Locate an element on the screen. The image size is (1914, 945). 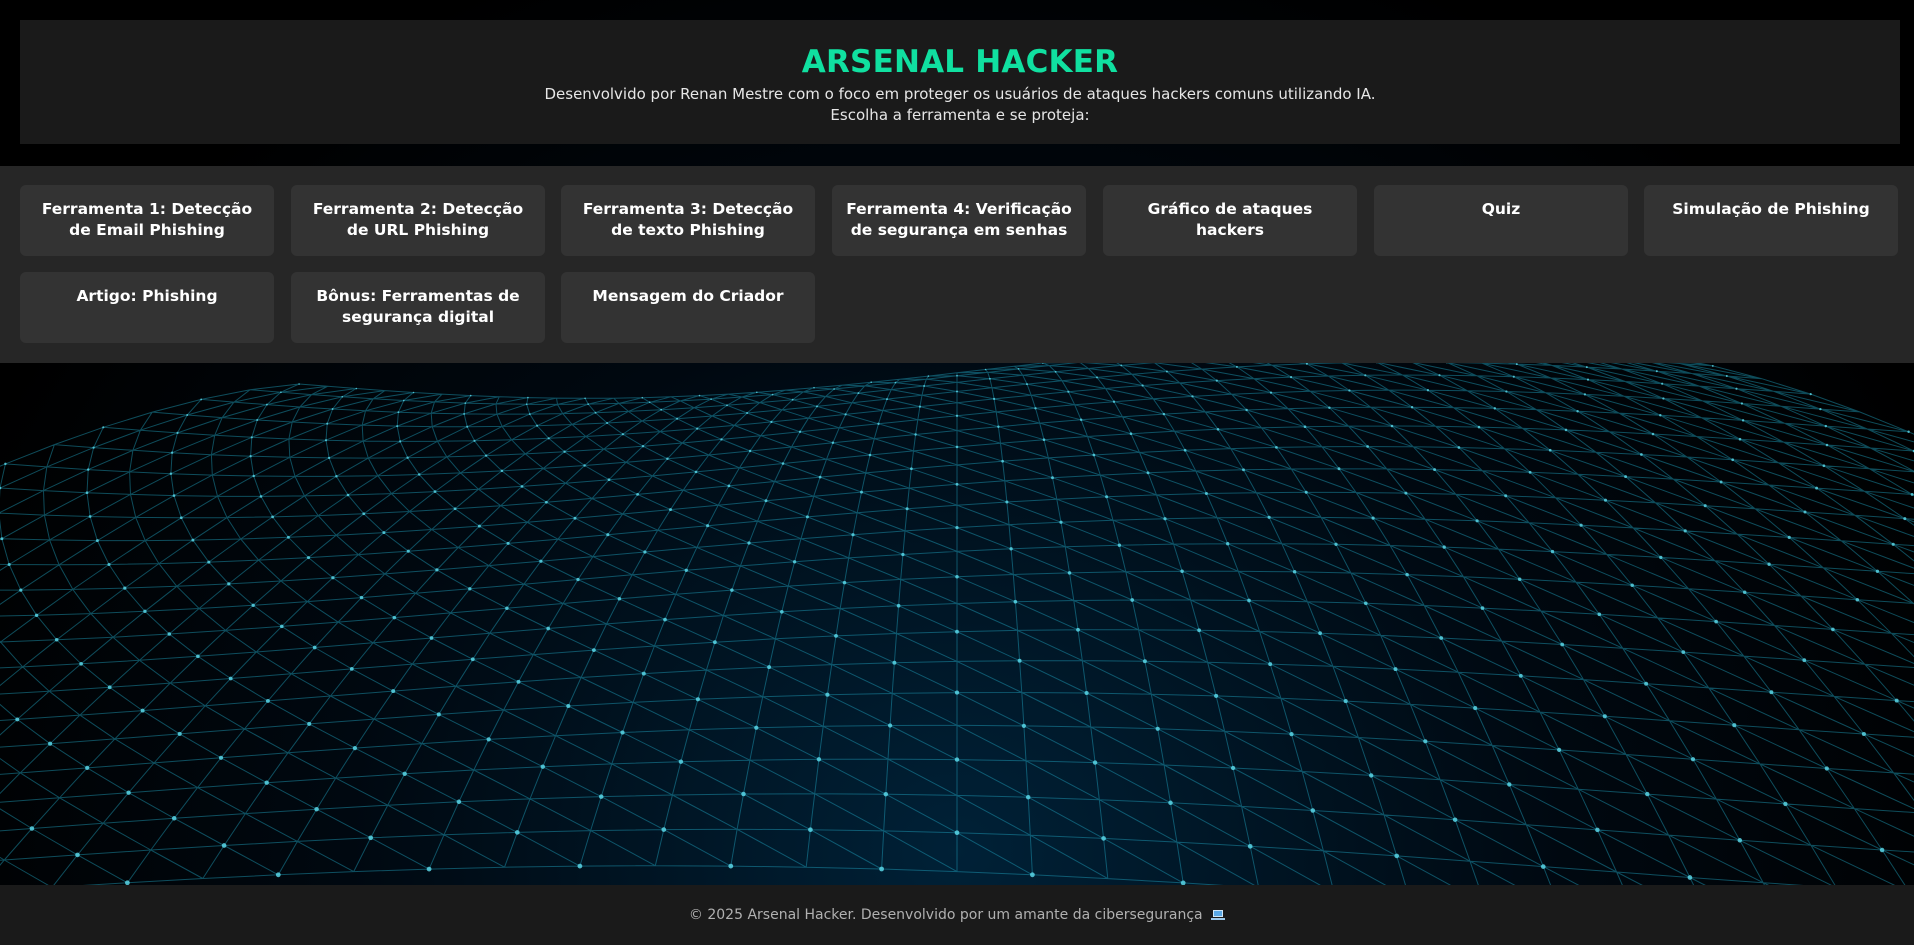
tool-button-bonus-tools: Bônus: Ferramentas de segurança digital is located at coordinates (418, 307).